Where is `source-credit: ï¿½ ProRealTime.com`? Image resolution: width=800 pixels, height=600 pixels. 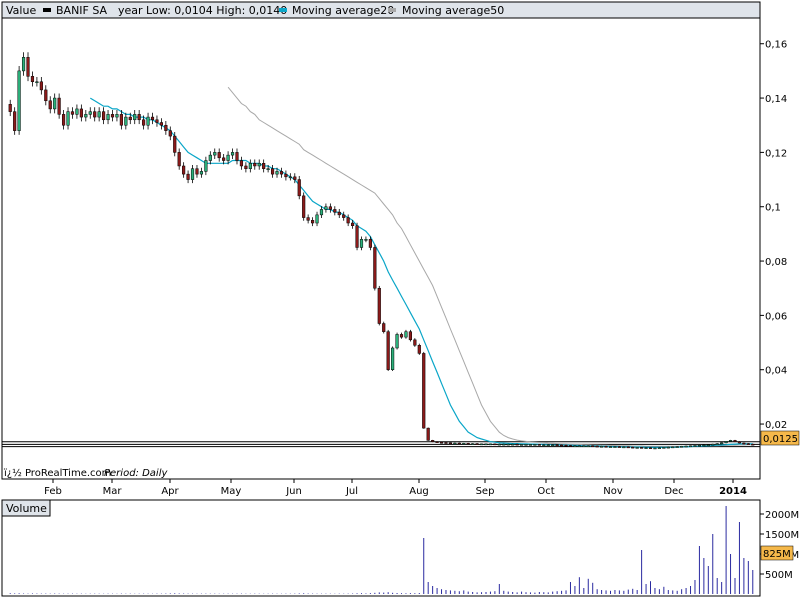 source-credit: ï¿½ ProRealTime.com is located at coordinates (57, 473).